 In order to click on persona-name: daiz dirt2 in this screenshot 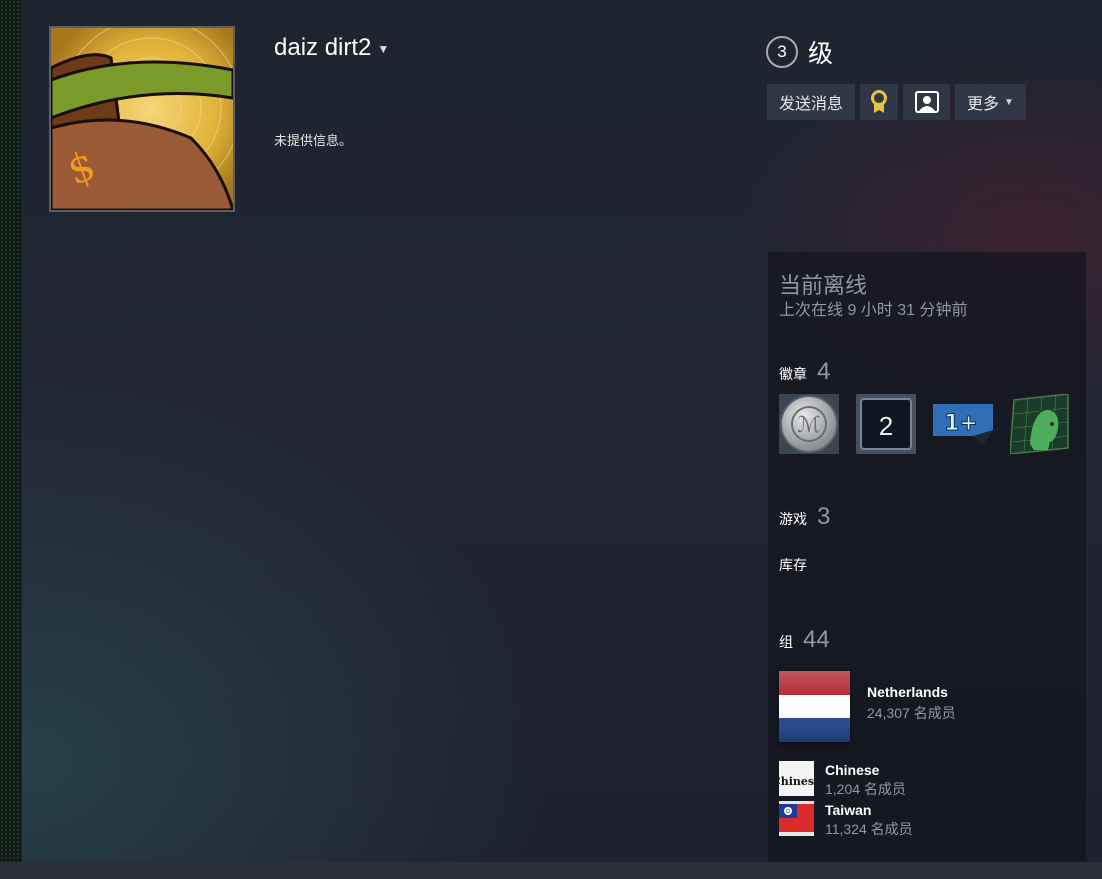, I will do `click(323, 47)`.